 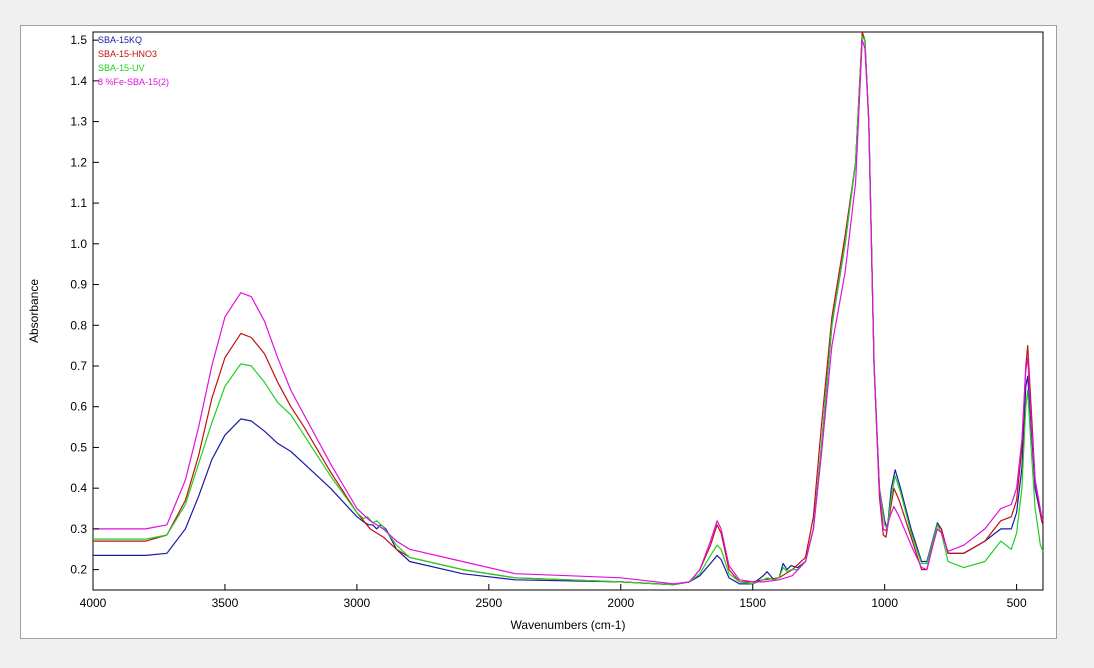 I want to click on y-tick-label: 0.8, so click(x=78, y=325).